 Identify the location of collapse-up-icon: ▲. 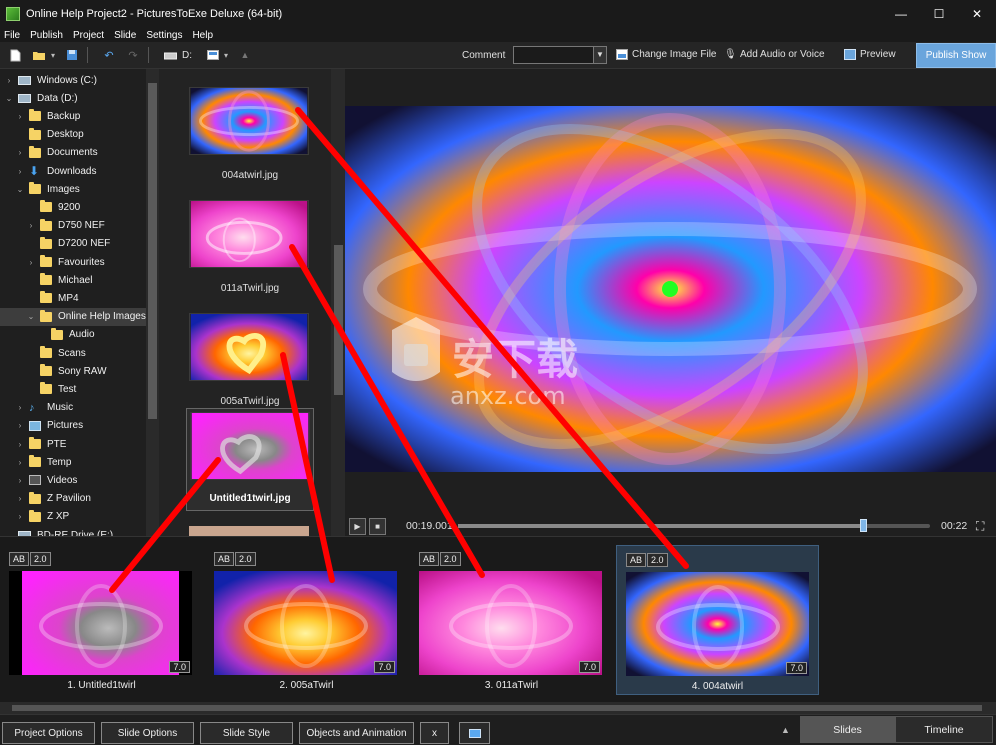
(785, 730).